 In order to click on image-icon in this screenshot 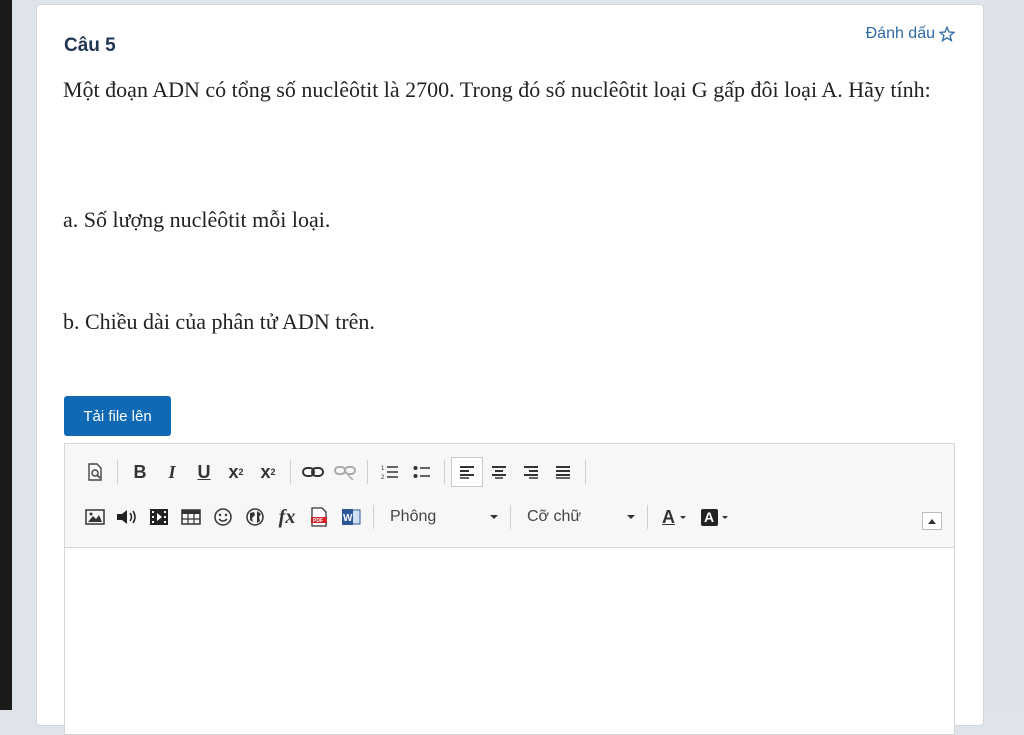, I will do `click(95, 517)`.